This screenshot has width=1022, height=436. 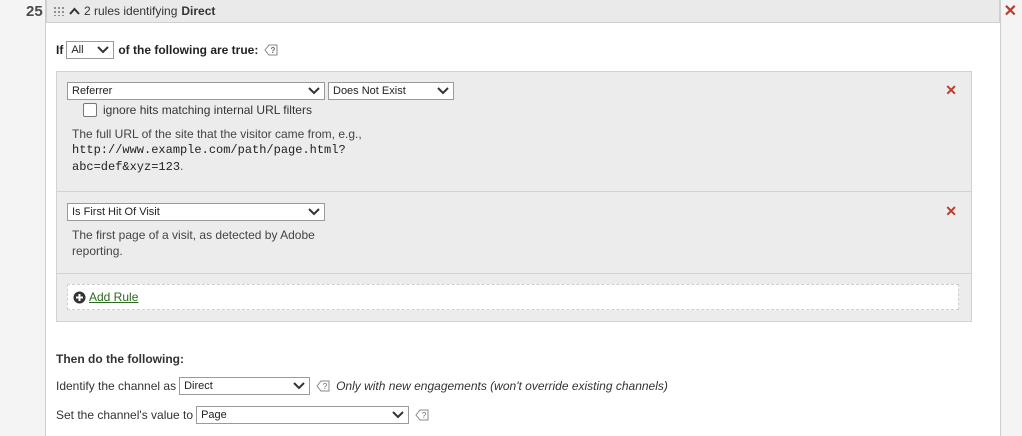 I want to click on drag-handle-icon, so click(x=59, y=11).